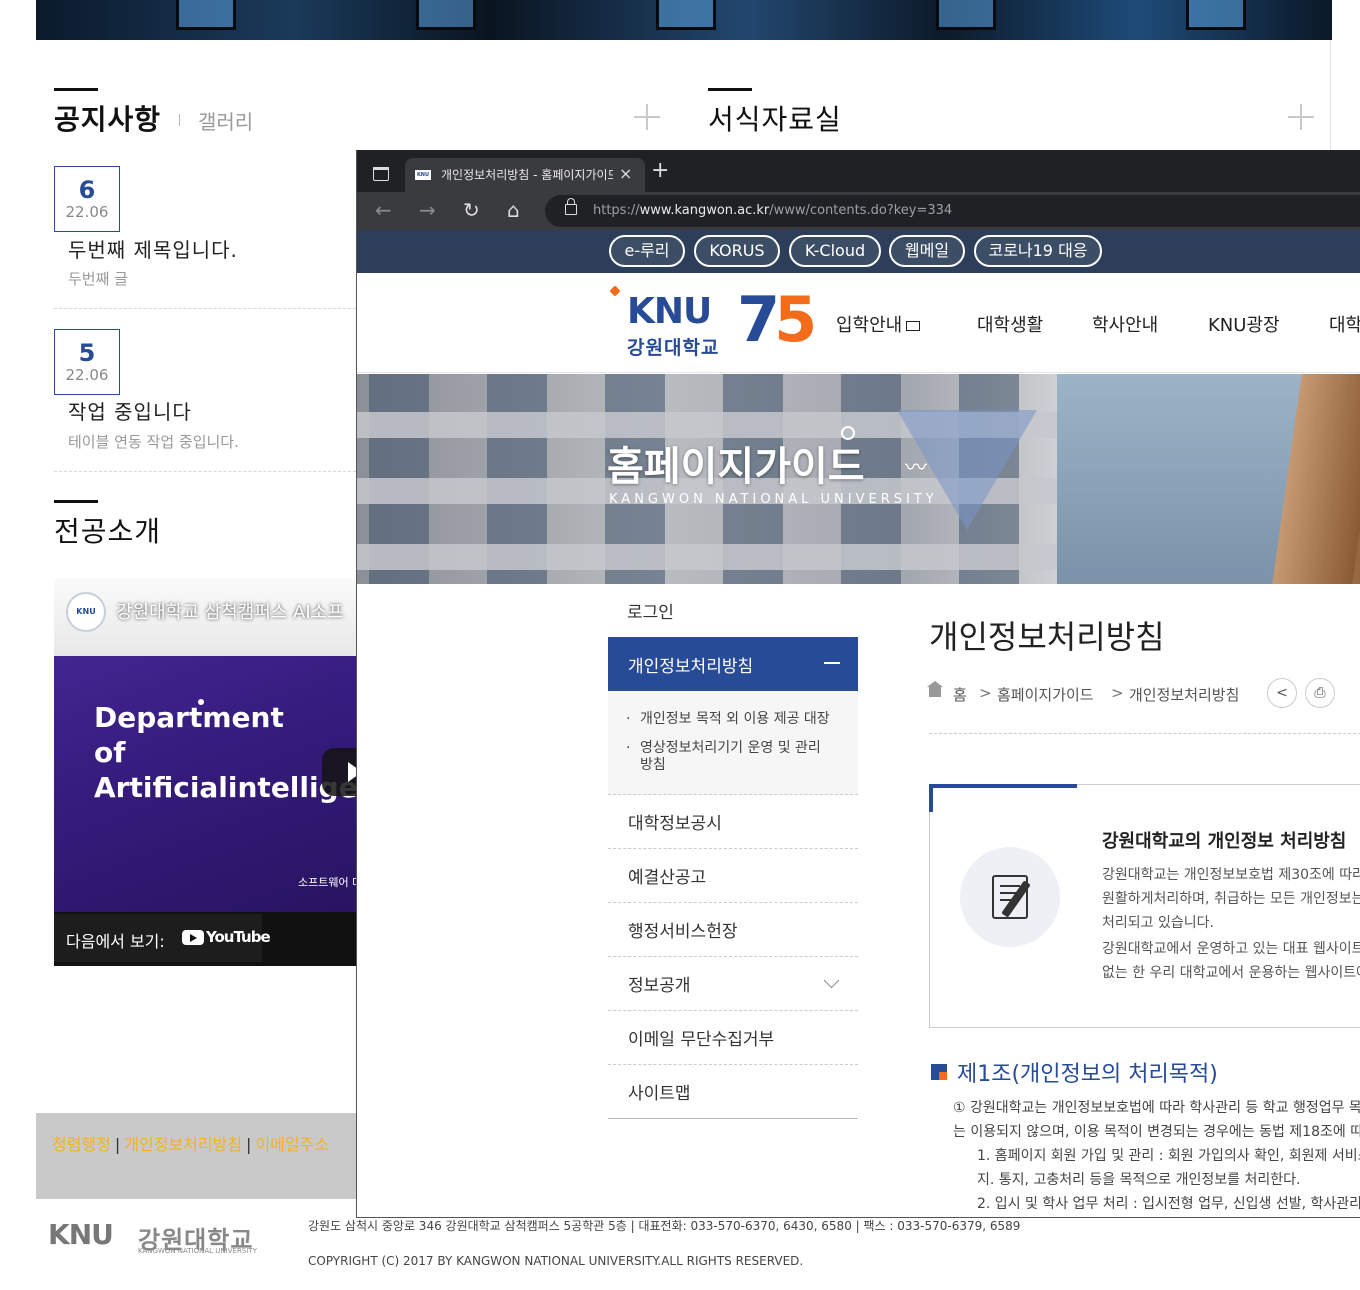 This screenshot has width=1360, height=1290. I want to click on lnb-item-email-refusal: 이메일 무단수집거부, so click(733, 1038).